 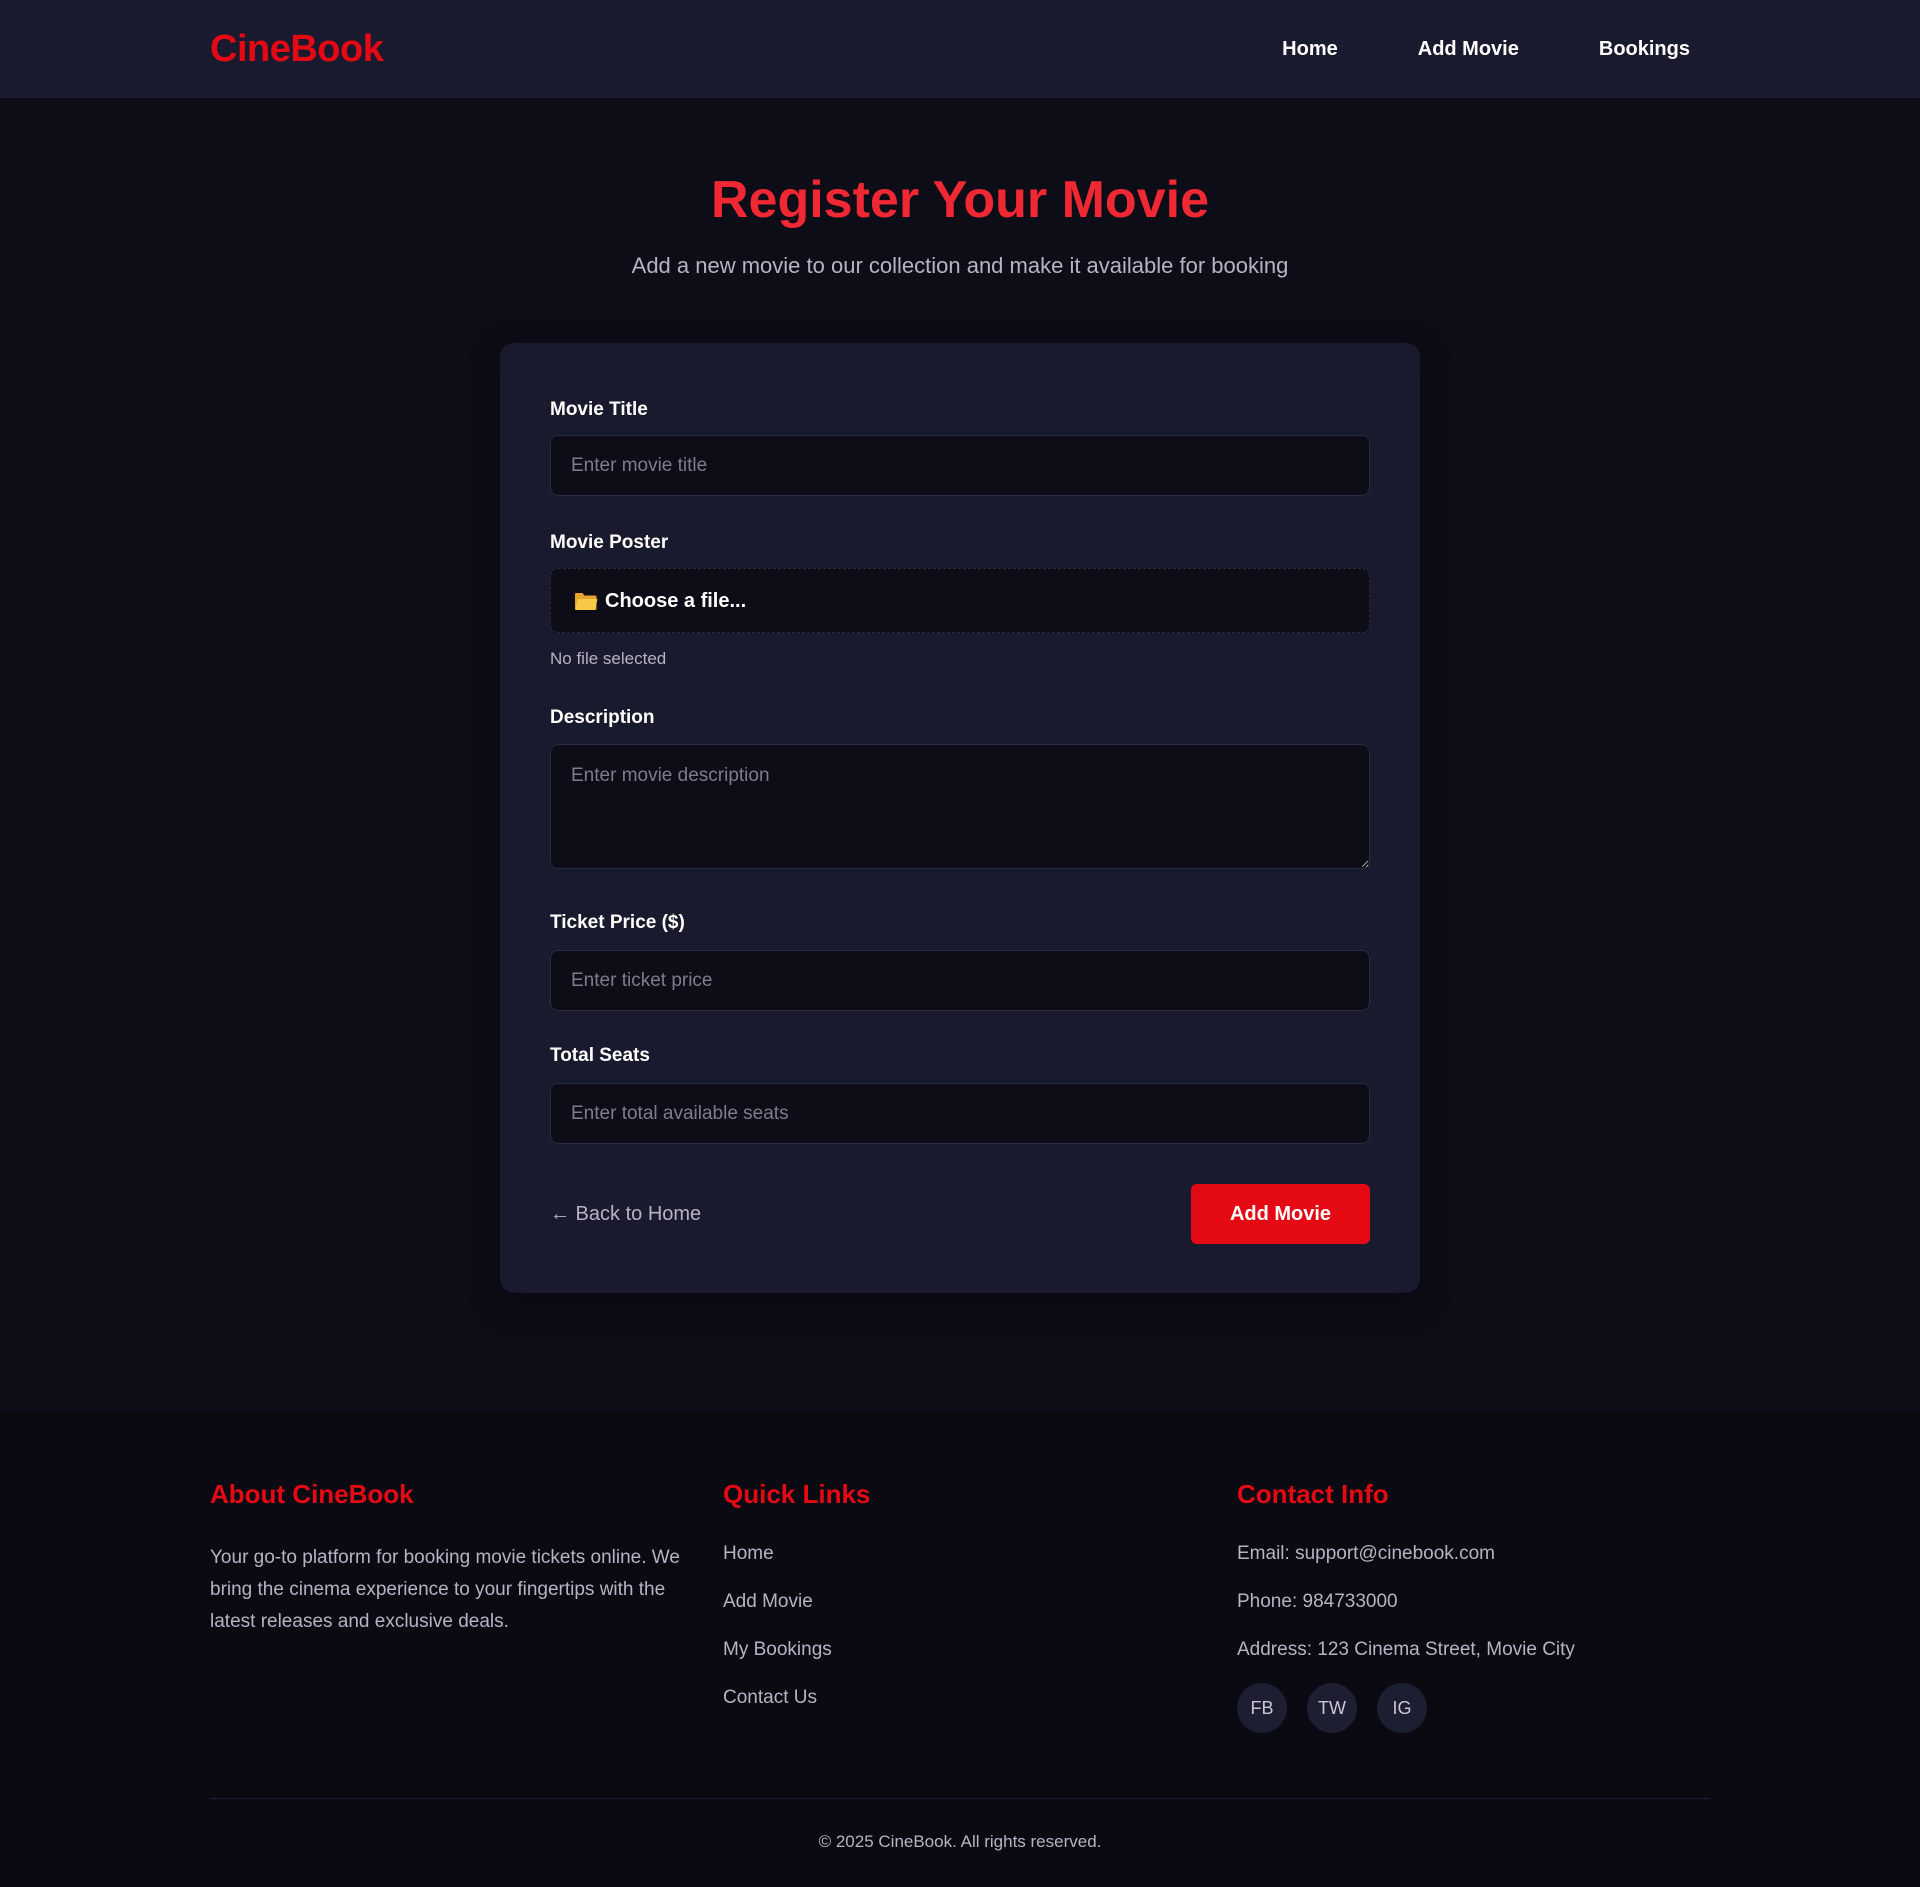 What do you see at coordinates (768, 1601) in the screenshot?
I see `footer-link-add-movie: Add Movie` at bounding box center [768, 1601].